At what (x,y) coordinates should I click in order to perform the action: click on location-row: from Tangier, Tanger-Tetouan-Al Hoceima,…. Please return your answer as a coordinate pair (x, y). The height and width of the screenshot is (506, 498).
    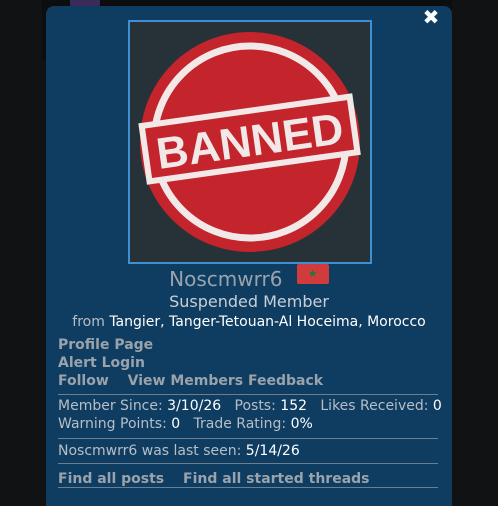
    Looking at the image, I should click on (249, 322).